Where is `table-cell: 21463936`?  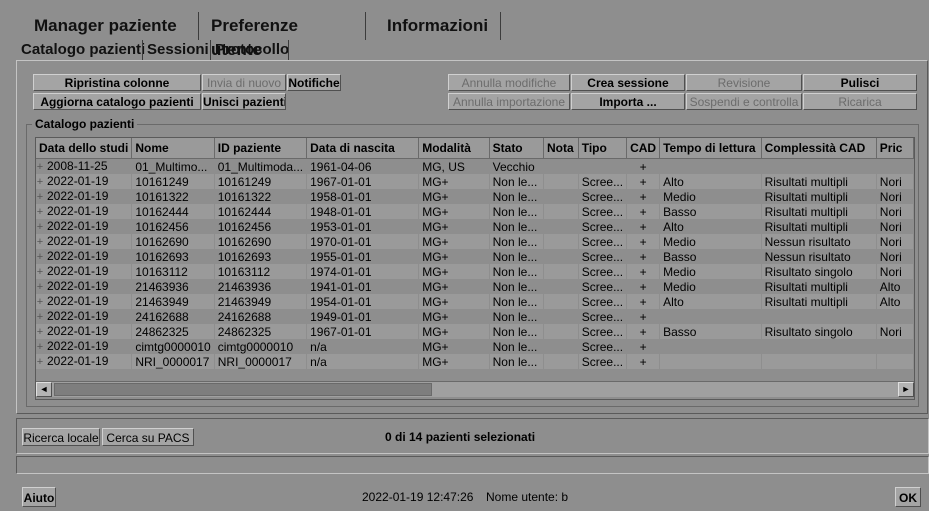
table-cell: 21463936 is located at coordinates (261, 286).